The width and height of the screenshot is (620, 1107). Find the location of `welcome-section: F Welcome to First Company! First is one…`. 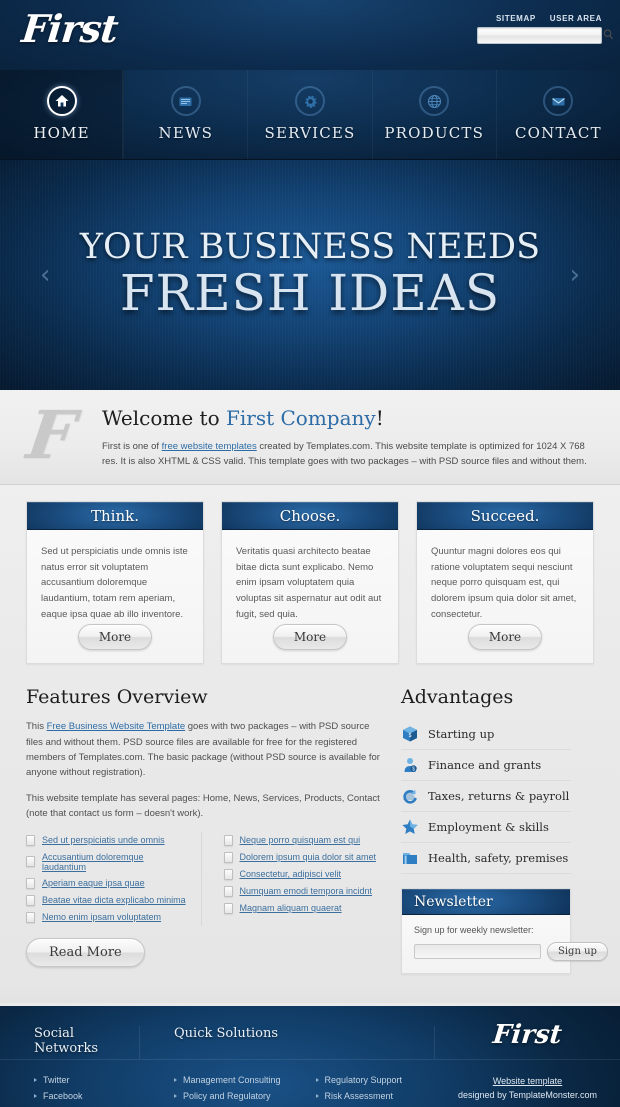

welcome-section: F Welcome to First Company! First is one… is located at coordinates (310, 437).